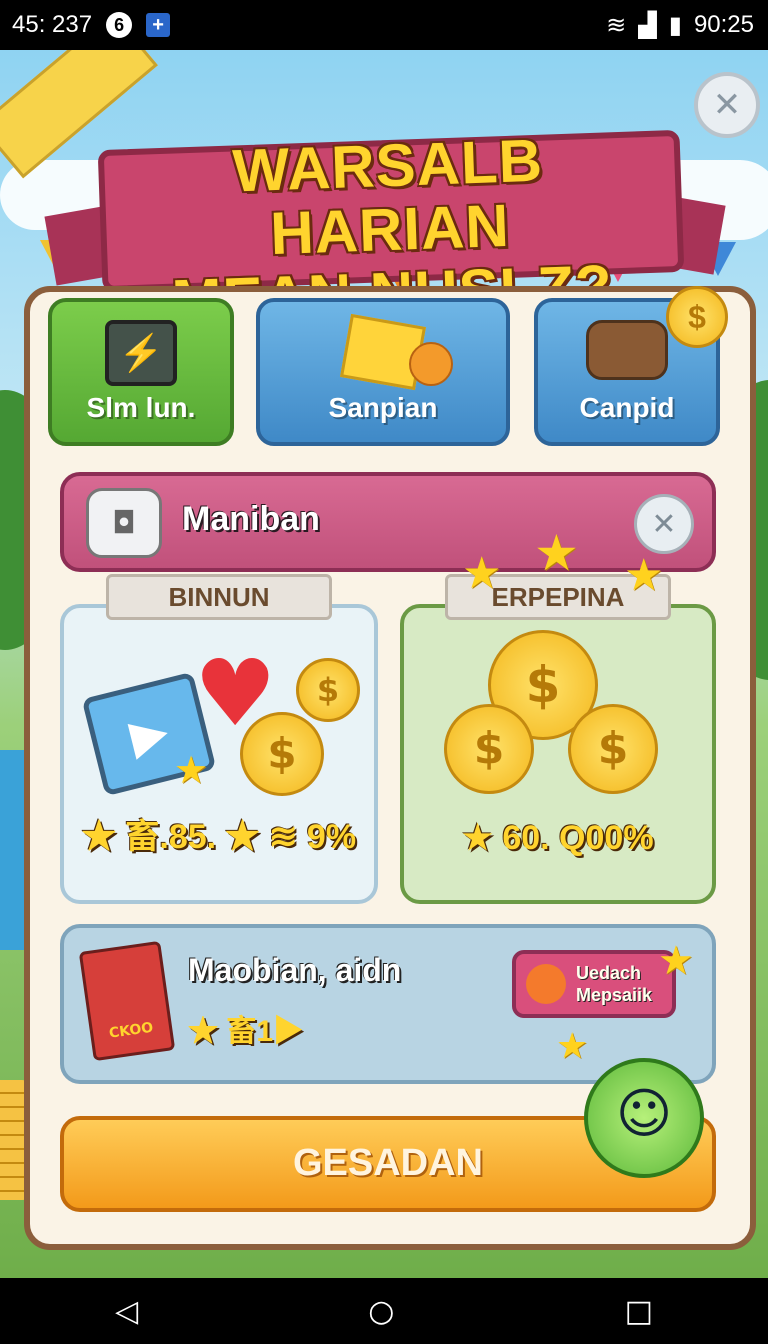  I want to click on tab-canpid: $ Canpid, so click(631, 366).